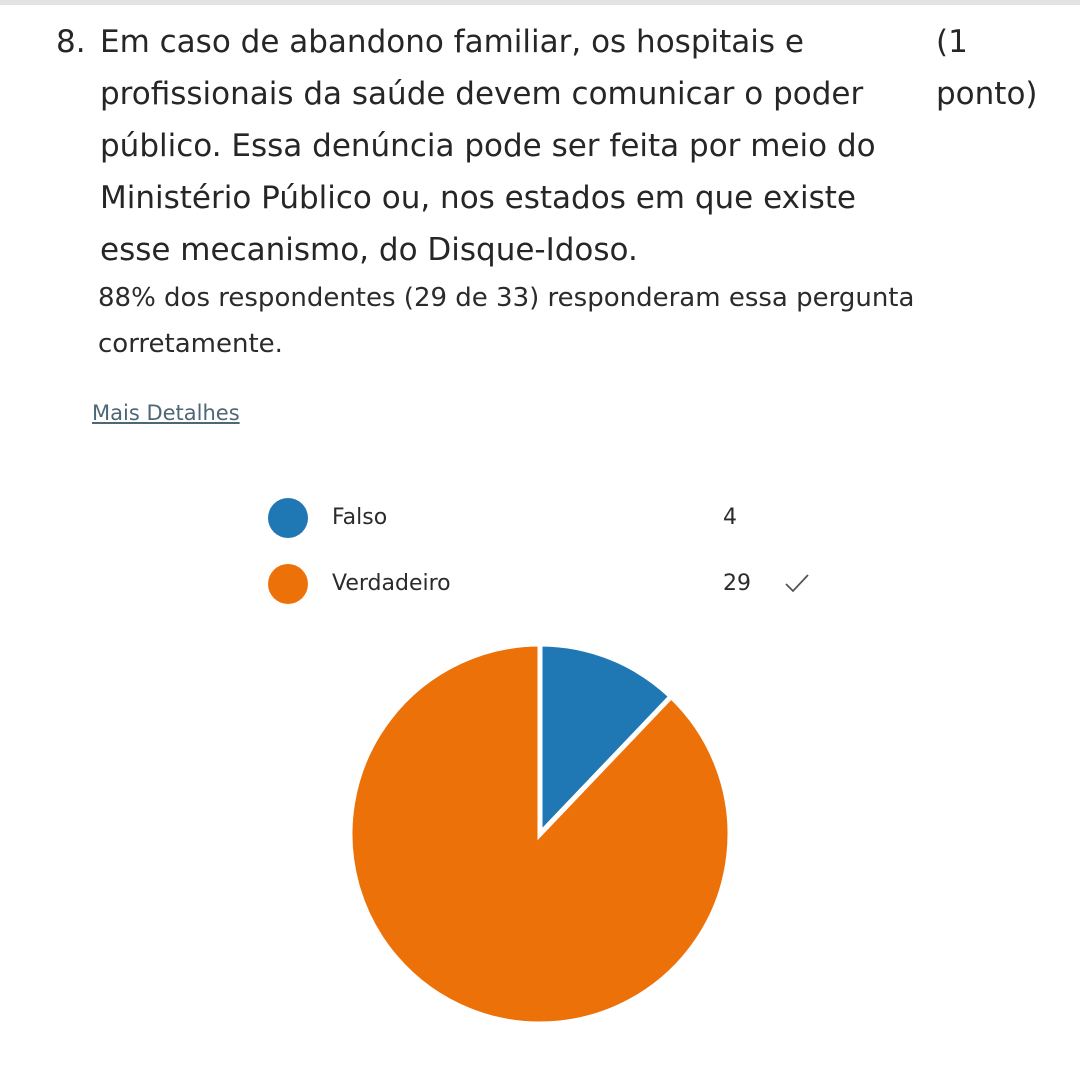 This screenshot has width=1080, height=1071. Describe the element at coordinates (730, 517) in the screenshot. I see `legend-count: 4` at that location.